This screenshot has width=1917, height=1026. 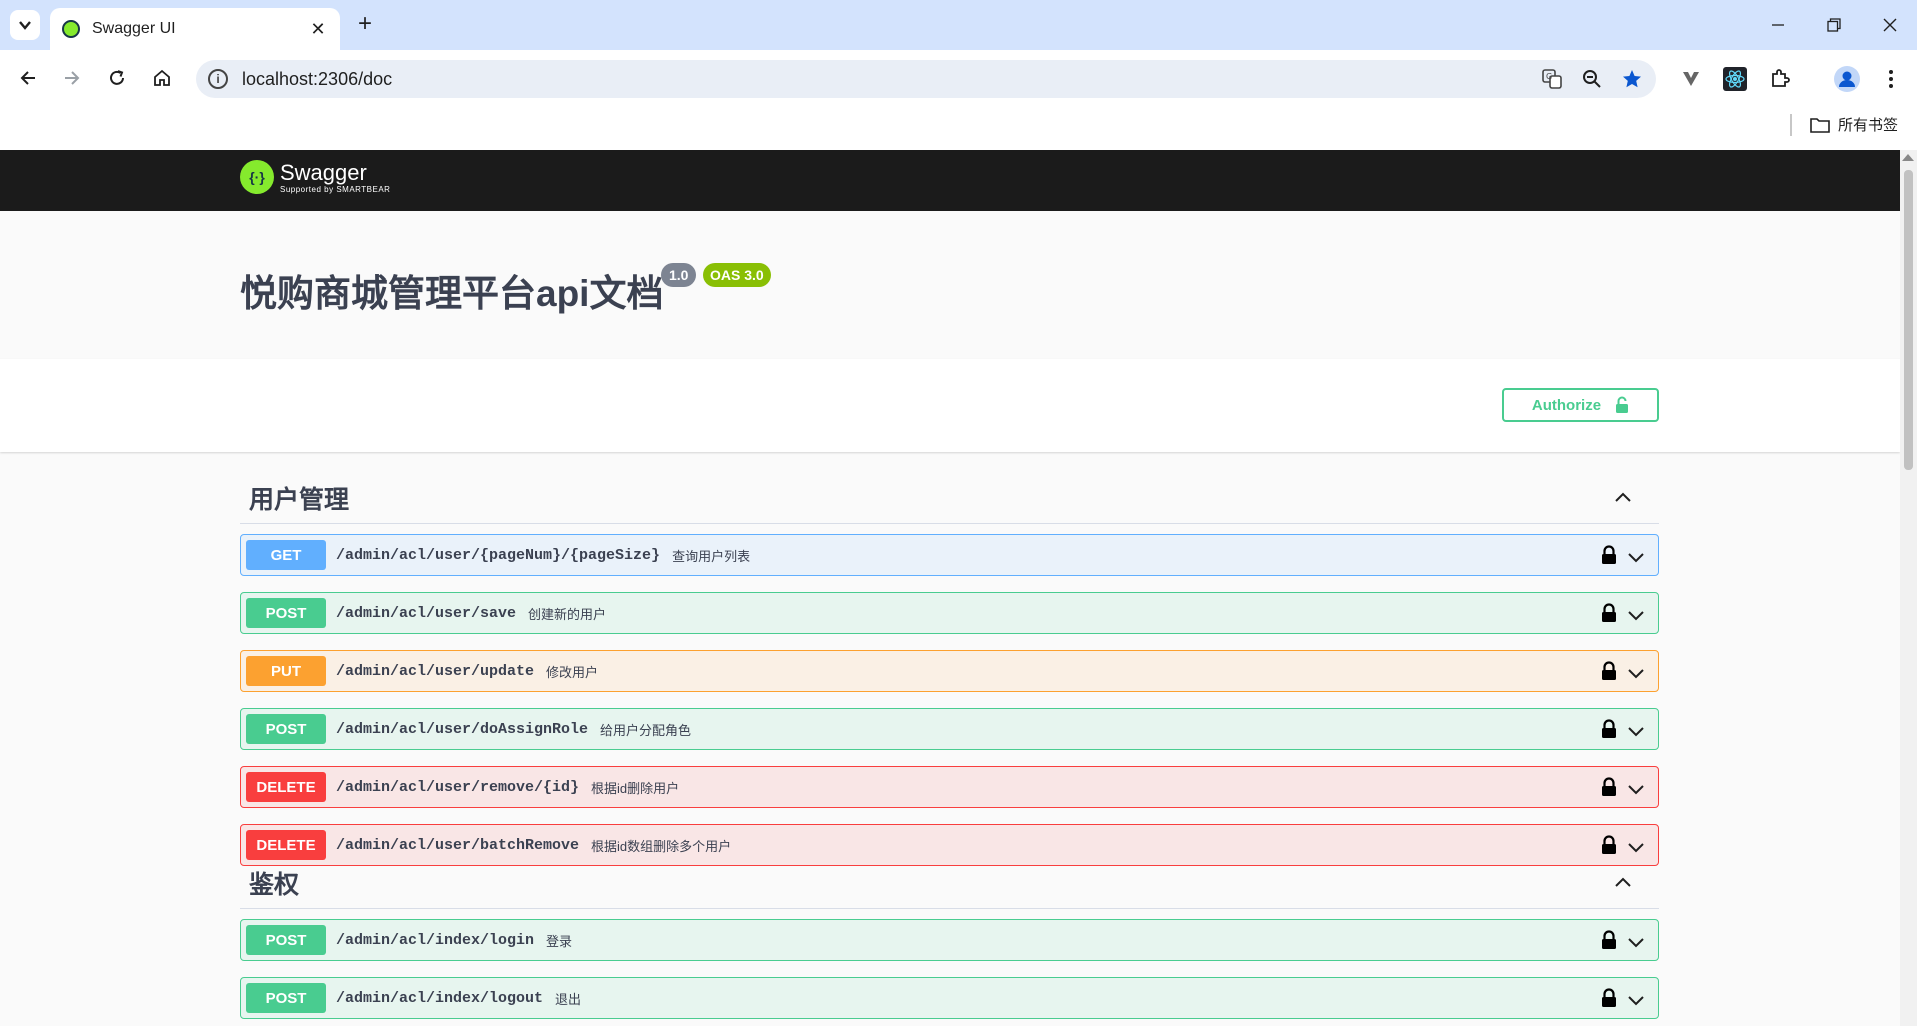 What do you see at coordinates (318, 29) in the screenshot?
I see `close-tab-icon: ✕` at bounding box center [318, 29].